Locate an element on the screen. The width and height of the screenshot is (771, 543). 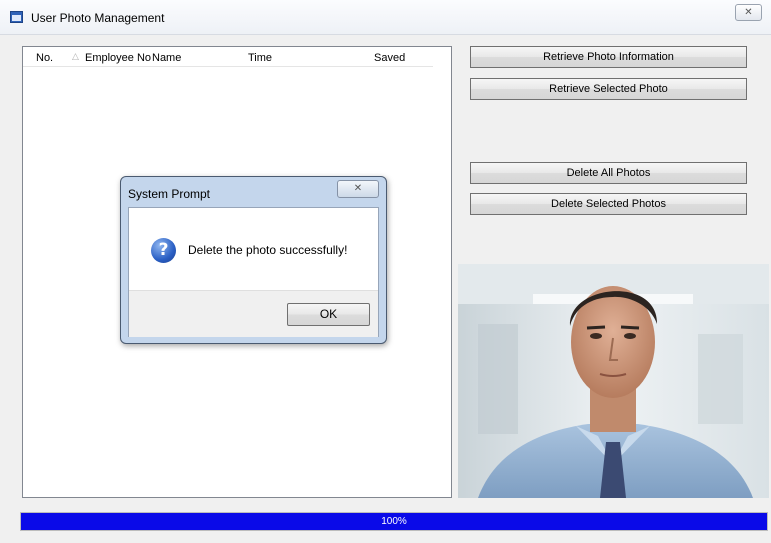
dialog-title: System Prompt is located at coordinates (169, 194).